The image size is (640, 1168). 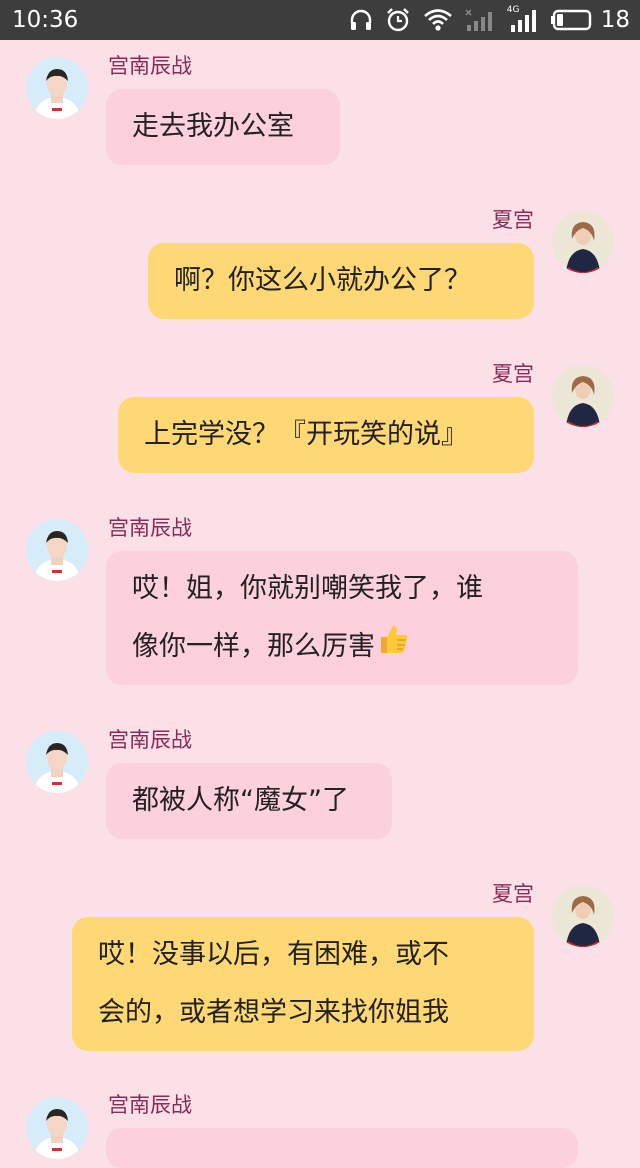 What do you see at coordinates (522, 19) in the screenshot?
I see `signal-icon-sim2: 4G` at bounding box center [522, 19].